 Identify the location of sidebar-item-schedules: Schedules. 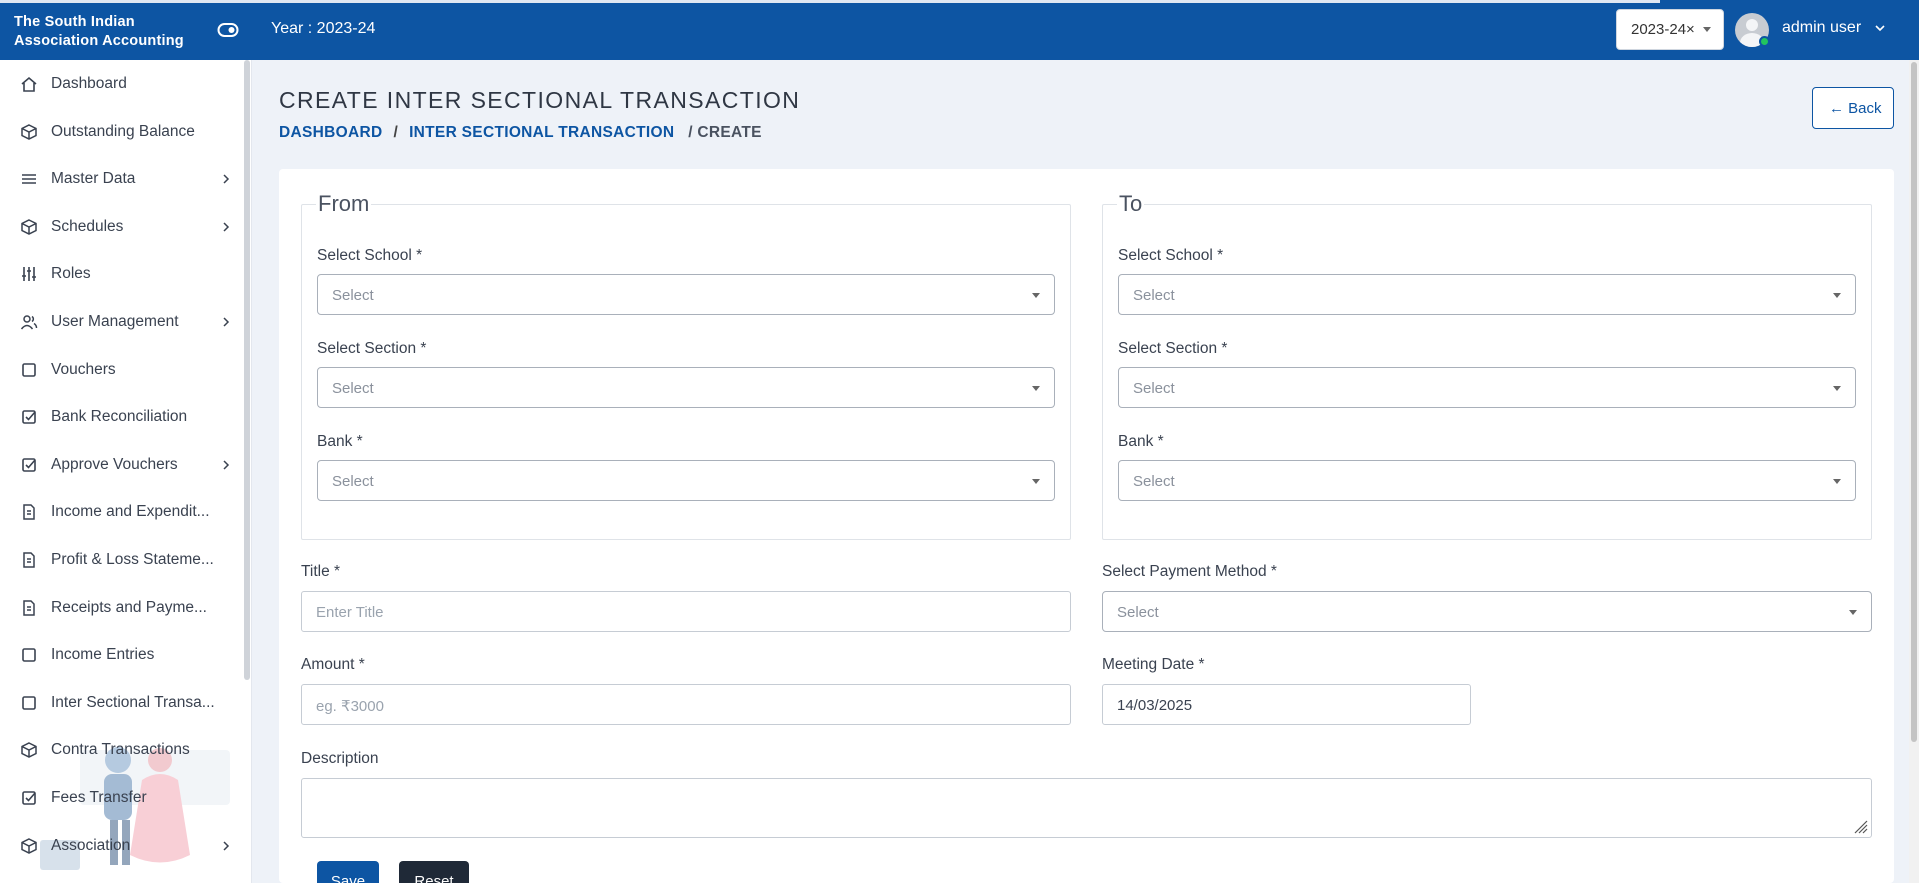
(120, 227).